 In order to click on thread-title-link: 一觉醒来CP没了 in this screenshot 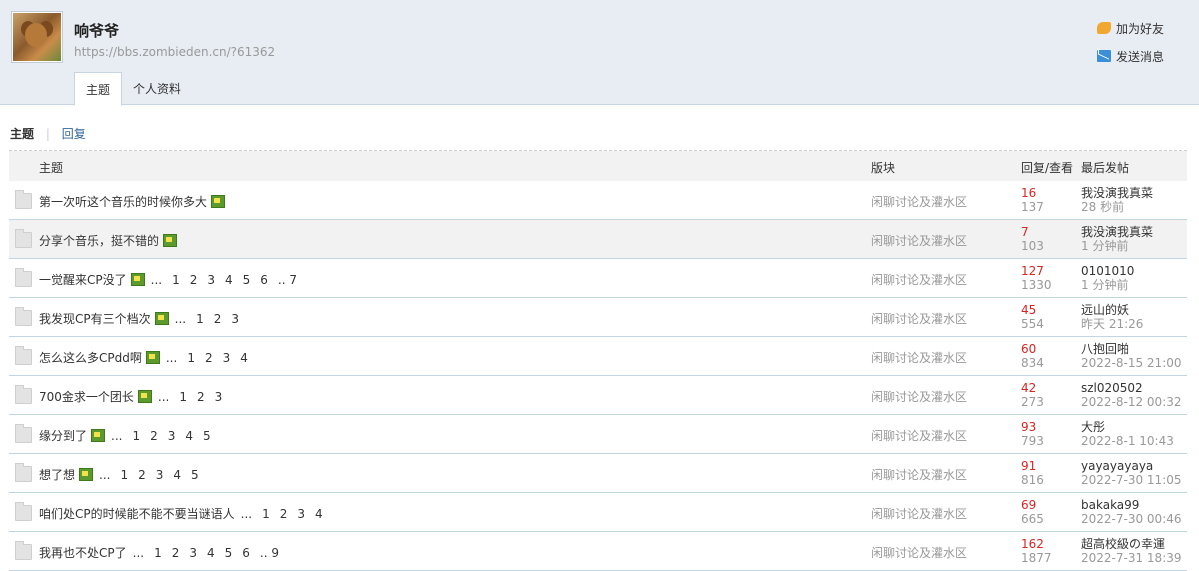, I will do `click(83, 279)`.